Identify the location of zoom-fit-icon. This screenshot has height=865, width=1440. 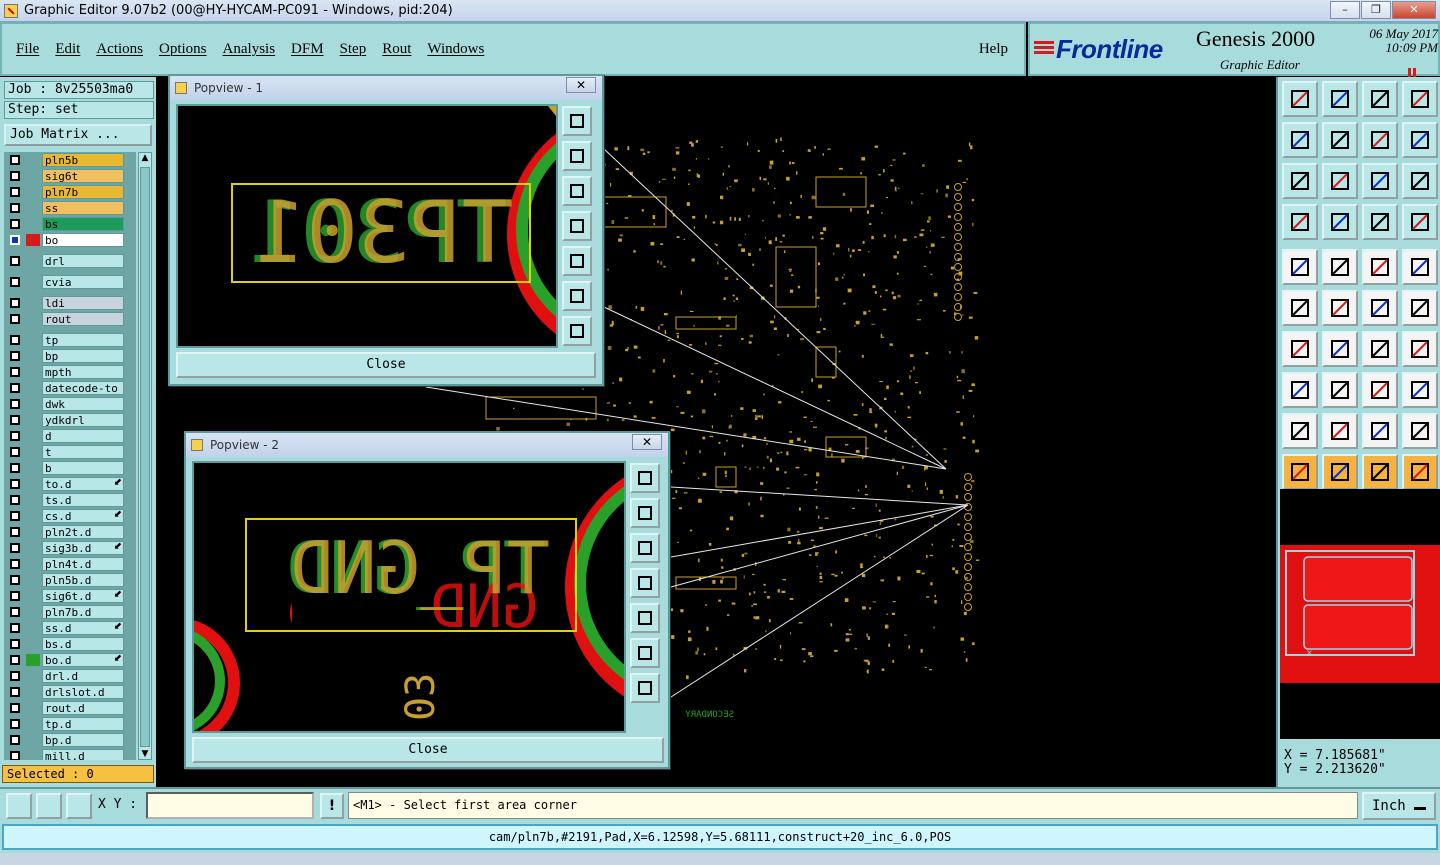
(1300, 181).